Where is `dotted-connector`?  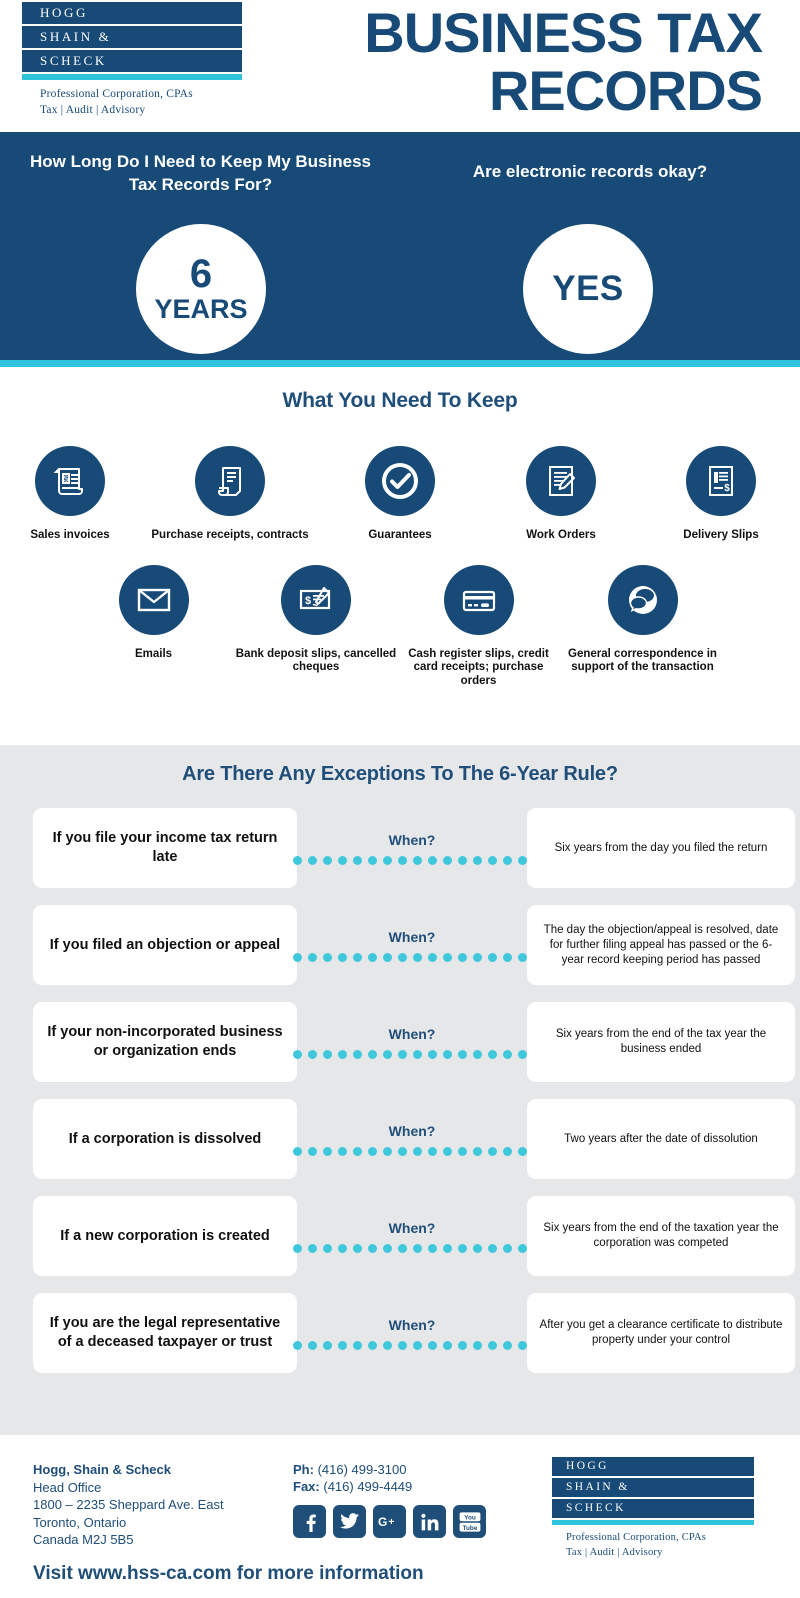
dotted-connector is located at coordinates (410, 1054).